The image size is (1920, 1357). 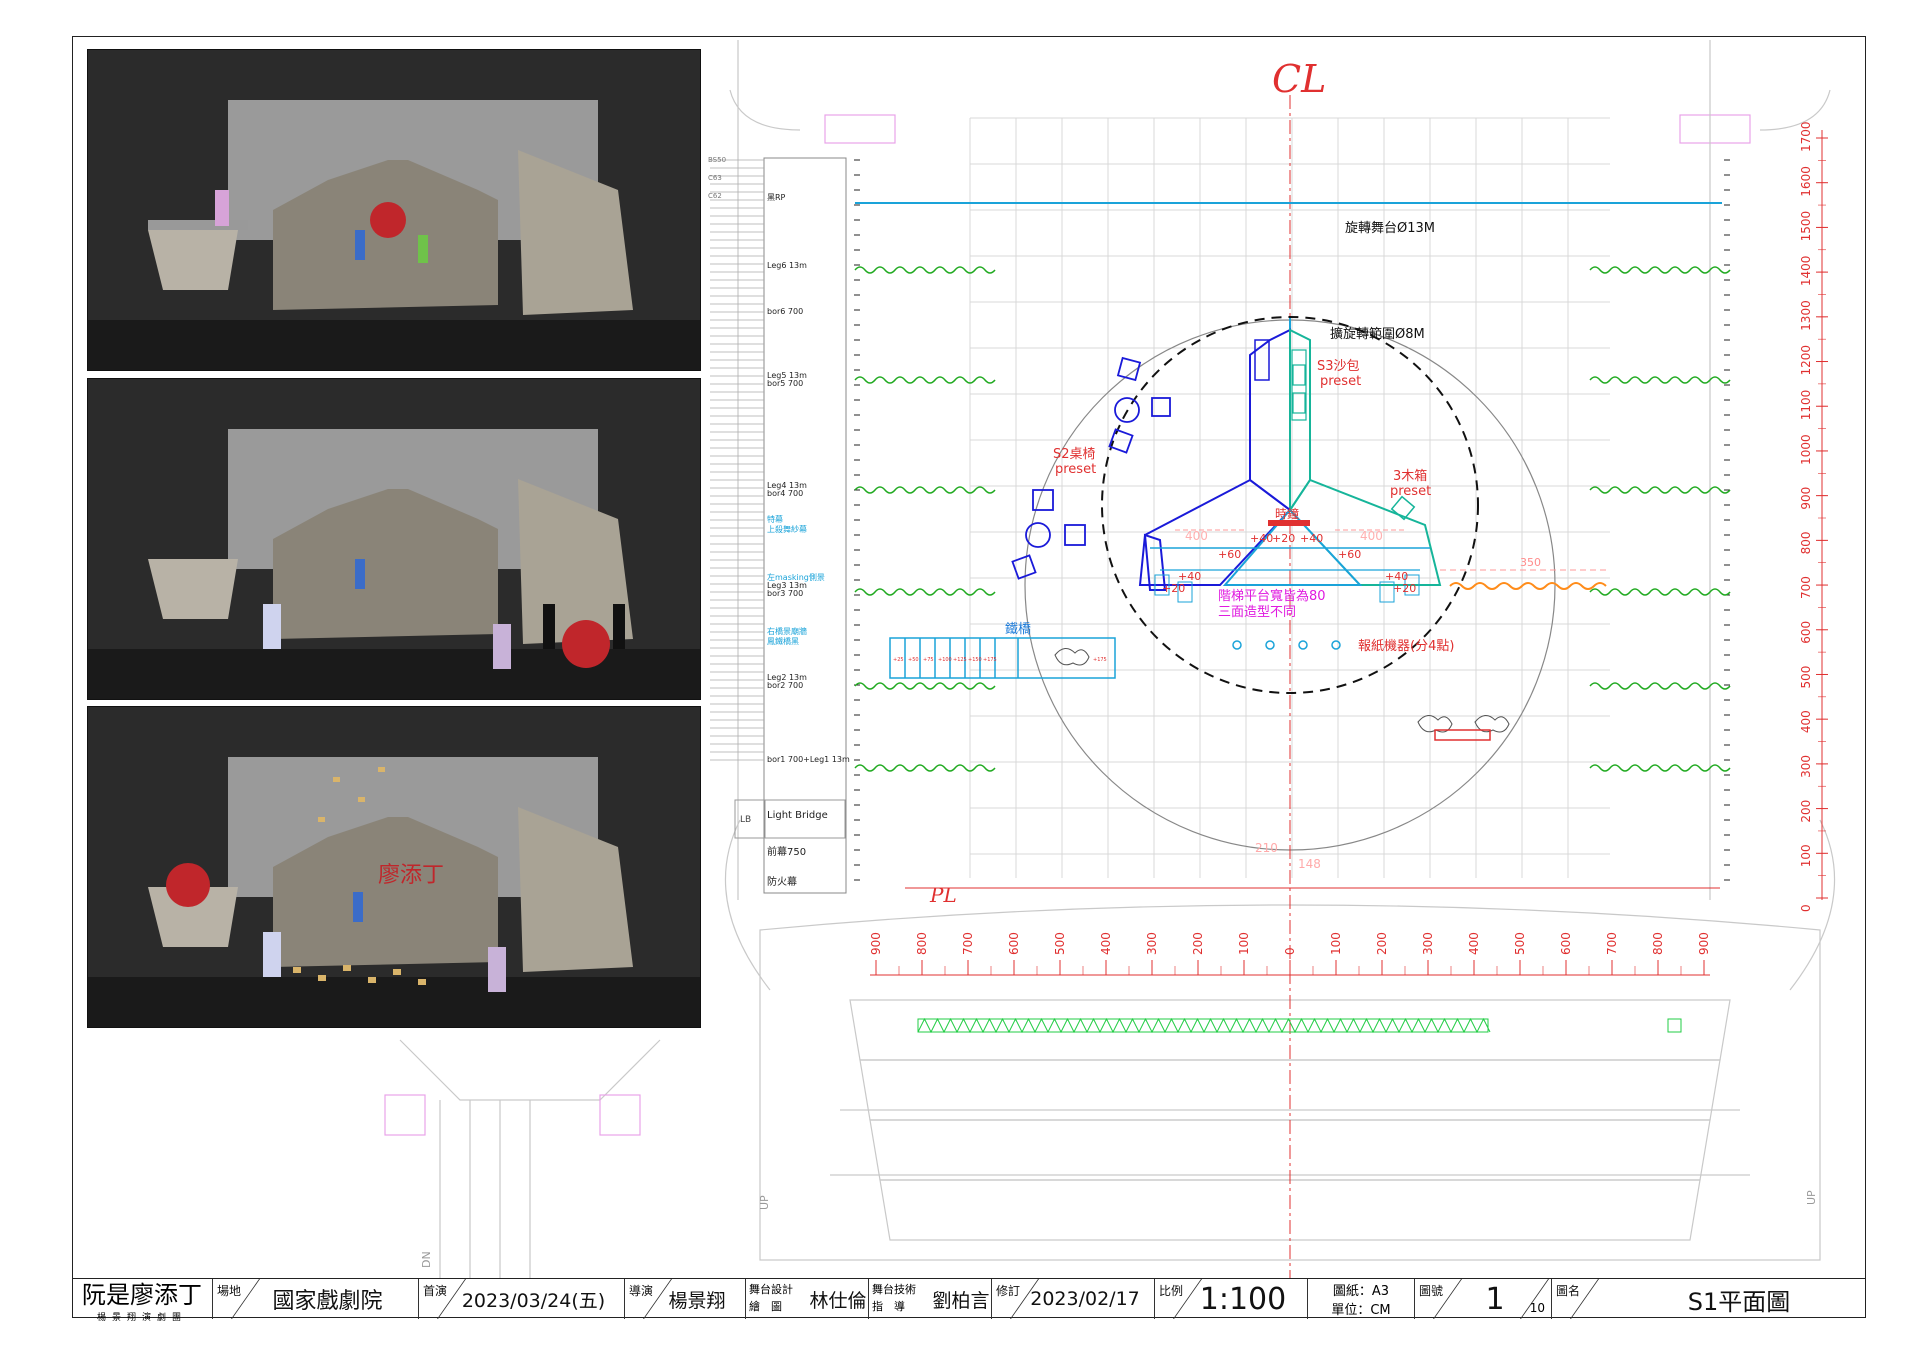 I want to click on render-scene-3: 廖添丁, so click(x=394, y=867).